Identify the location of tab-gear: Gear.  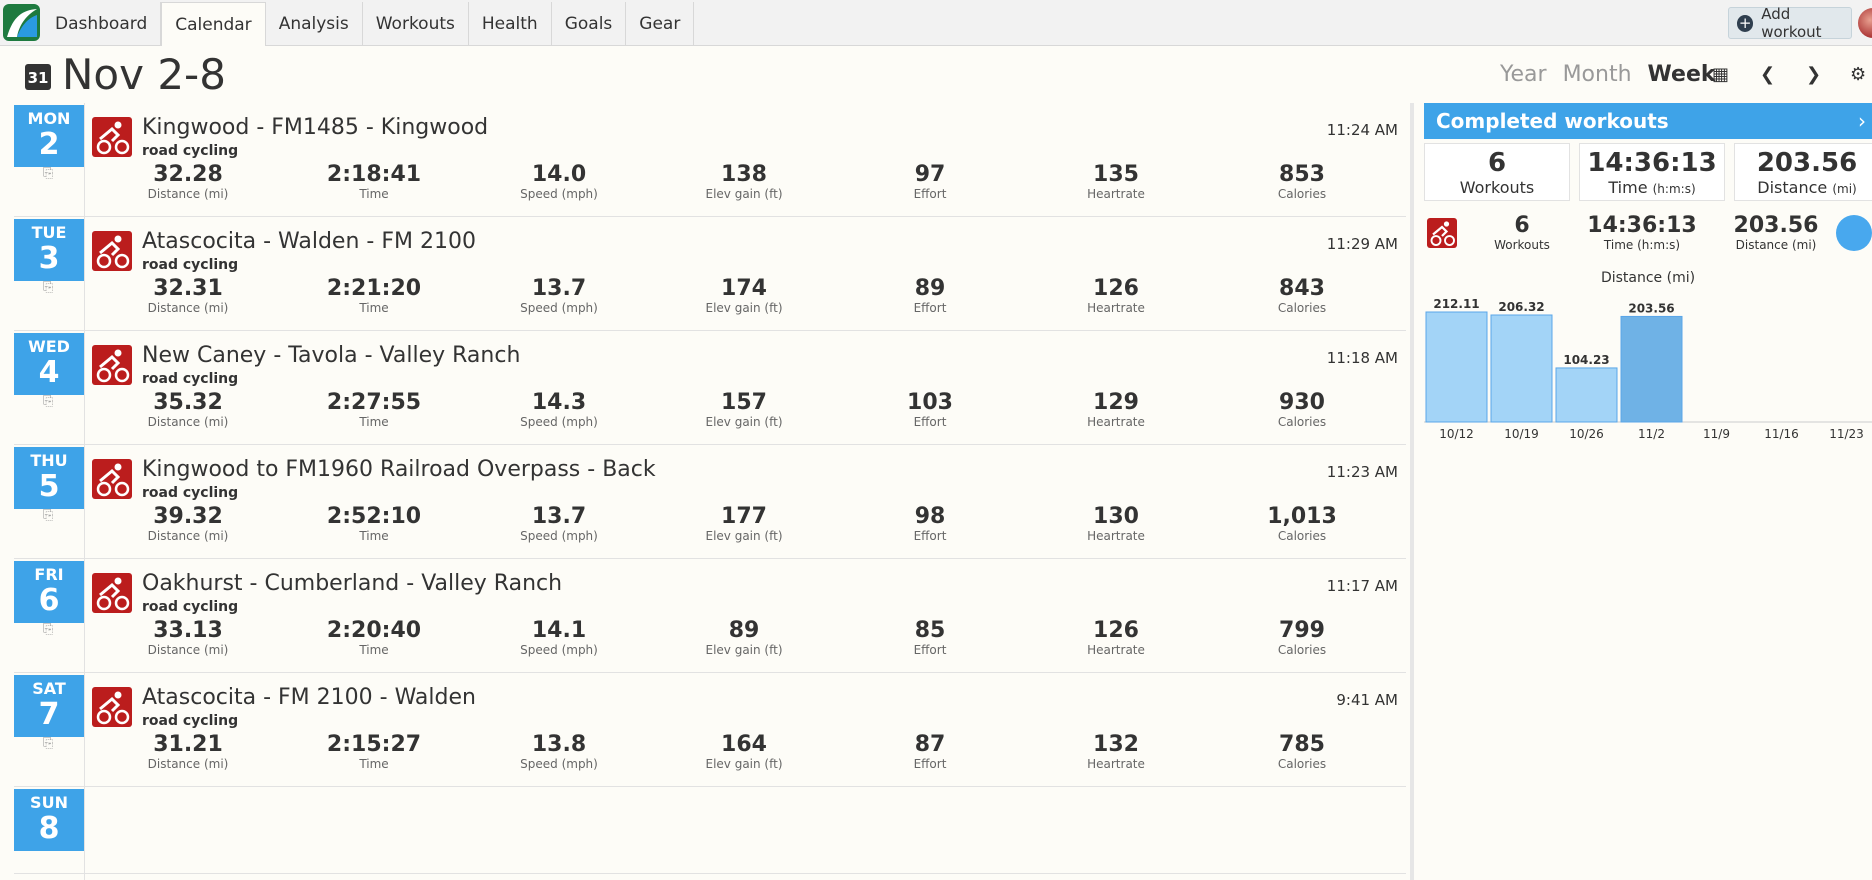
(660, 24).